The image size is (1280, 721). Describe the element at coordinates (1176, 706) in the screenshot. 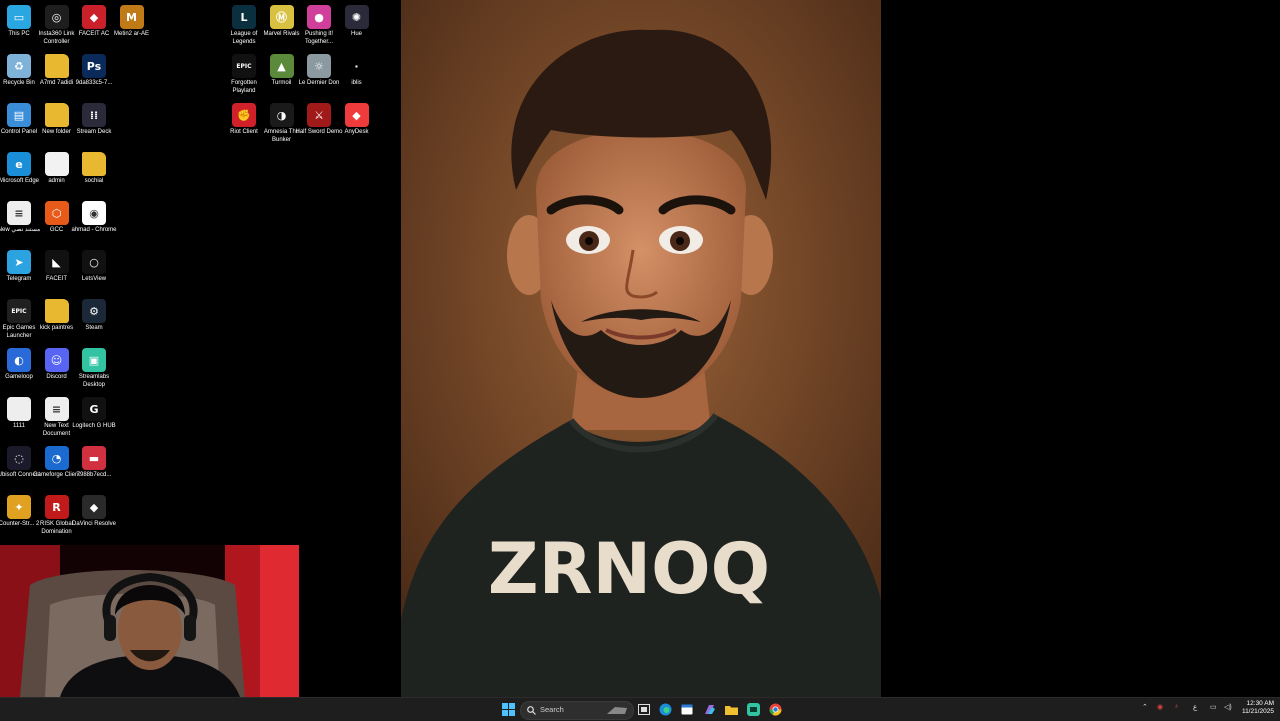

I see `tray-microphone-icon: ♁` at that location.